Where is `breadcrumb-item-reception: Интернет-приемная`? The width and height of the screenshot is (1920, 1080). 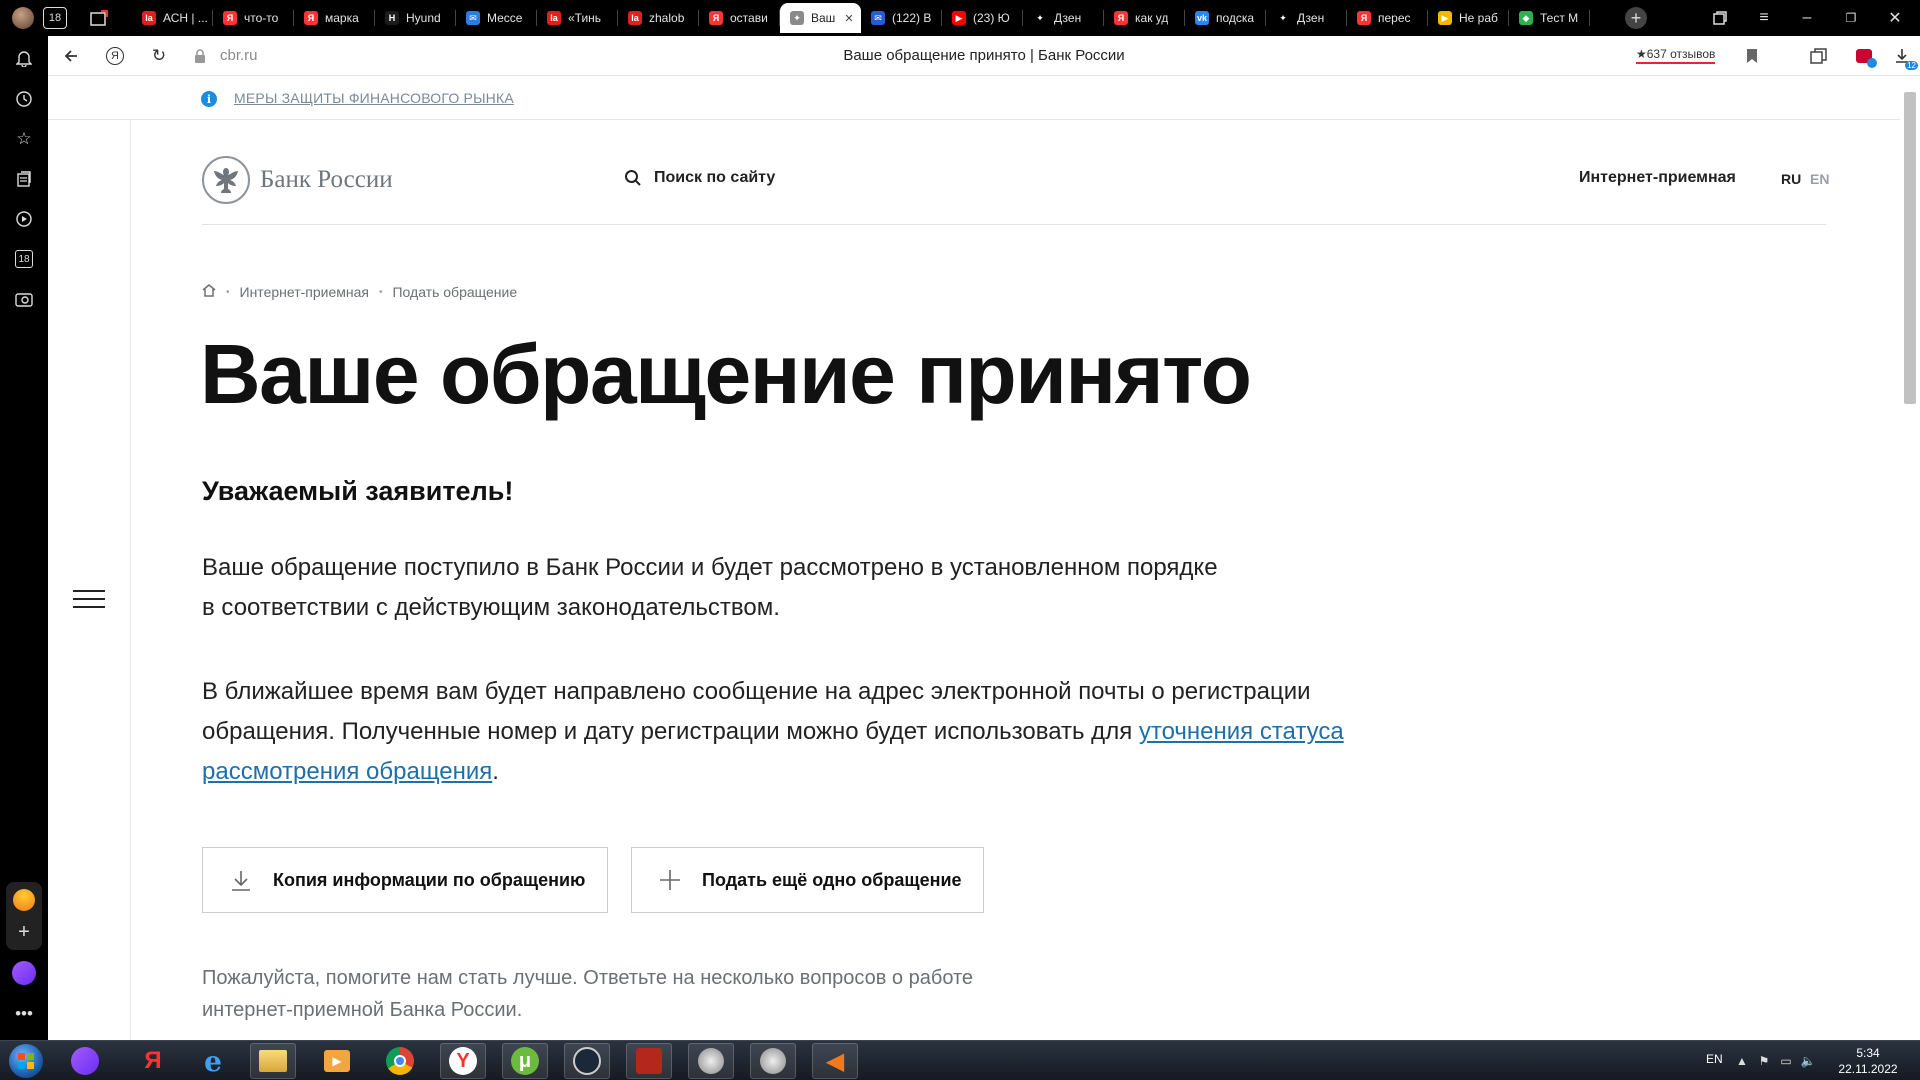 breadcrumb-item-reception: Интернет-приемная is located at coordinates (304, 292).